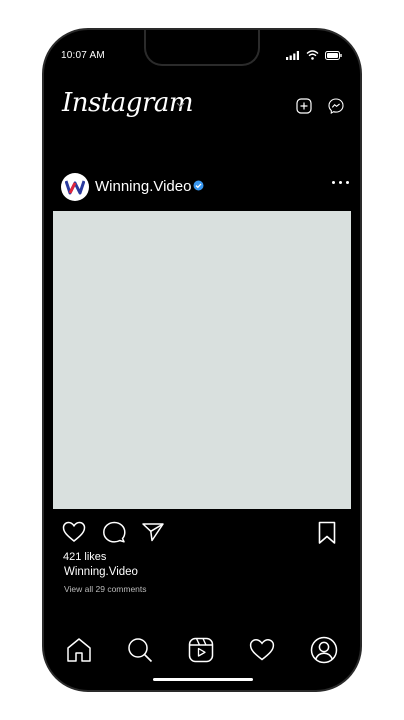 This screenshot has height=720, width=404. Describe the element at coordinates (205, 188) in the screenshot. I see `post-header: Winning.Video` at that location.